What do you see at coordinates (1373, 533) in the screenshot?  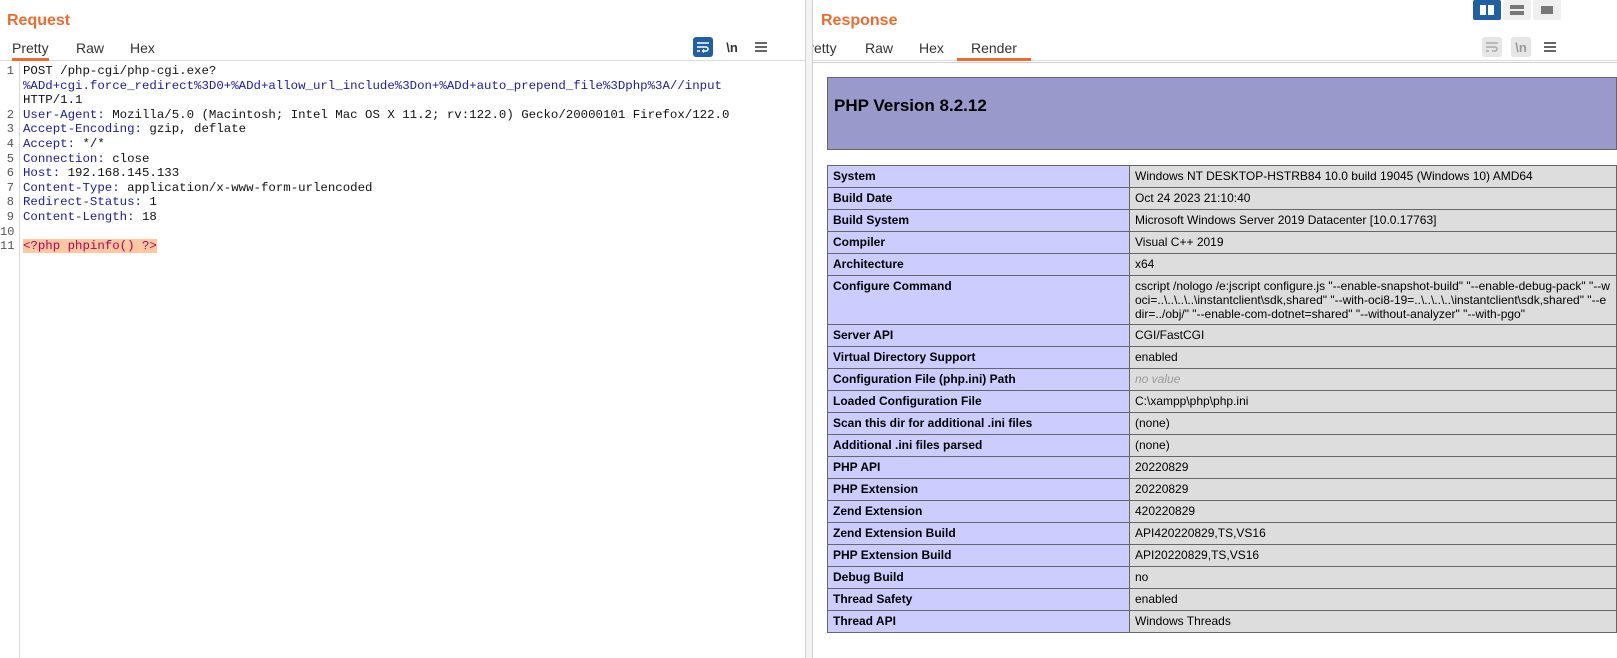 I see `row-value: API420220829,TS,VS16` at bounding box center [1373, 533].